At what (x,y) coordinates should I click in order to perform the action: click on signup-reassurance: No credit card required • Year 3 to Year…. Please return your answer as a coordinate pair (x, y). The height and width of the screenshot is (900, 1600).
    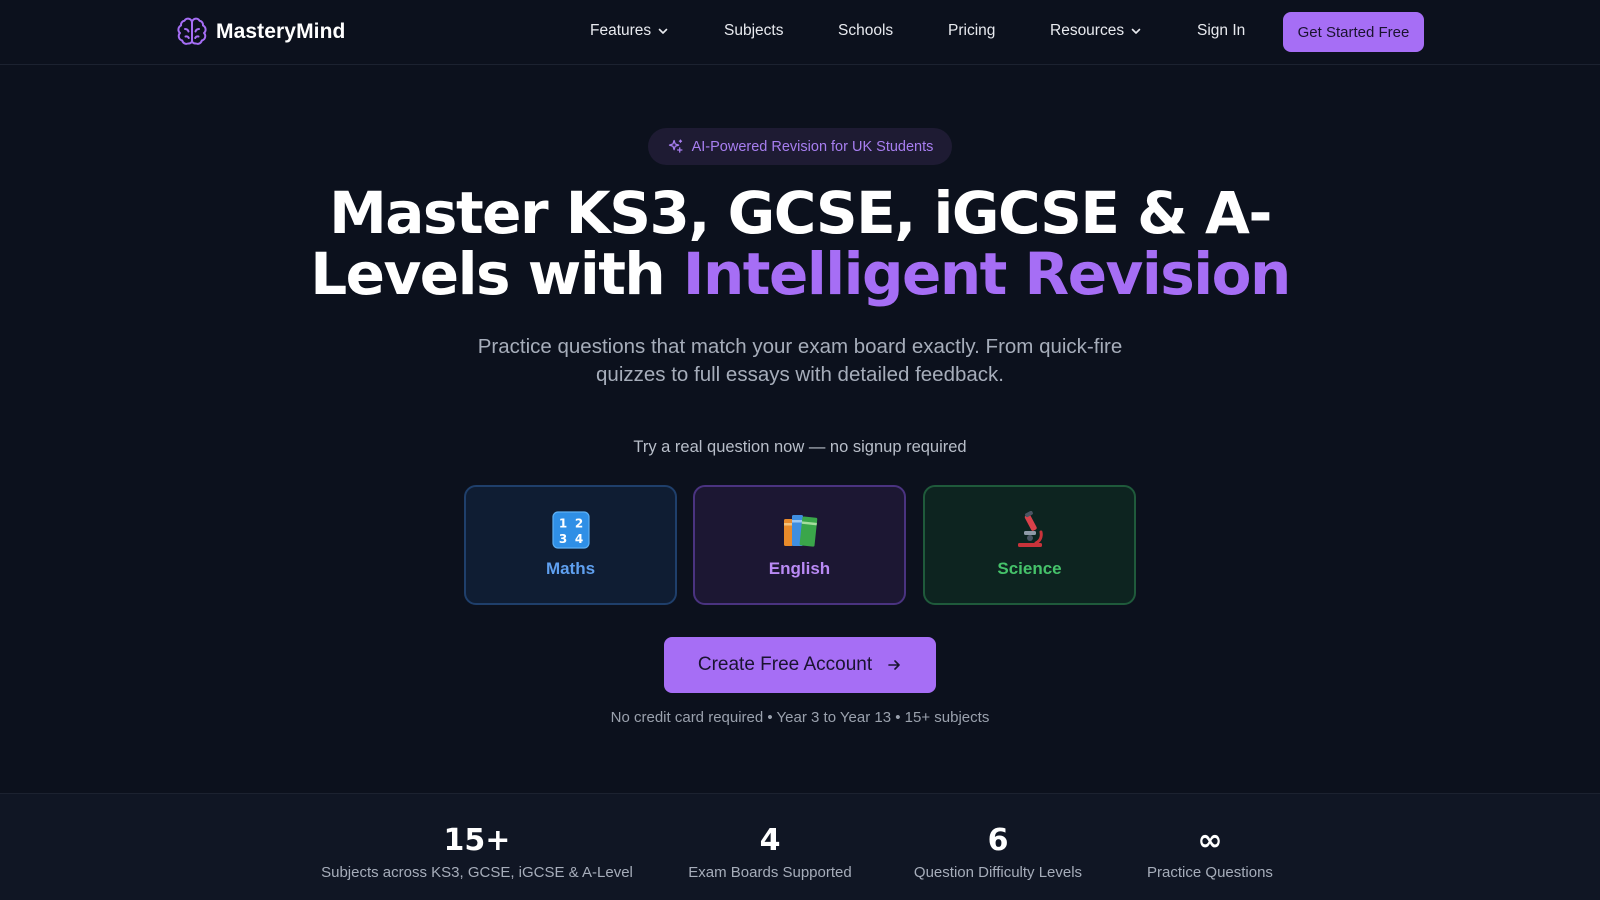
    Looking at the image, I should click on (800, 717).